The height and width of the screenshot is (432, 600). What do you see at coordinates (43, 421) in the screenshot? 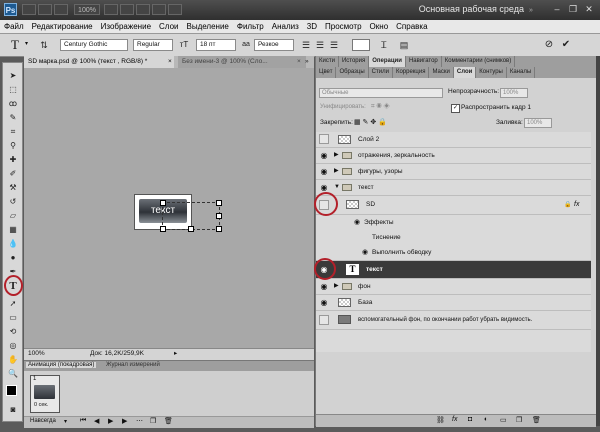
I see `loop-select: Навсегда` at bounding box center [43, 421].